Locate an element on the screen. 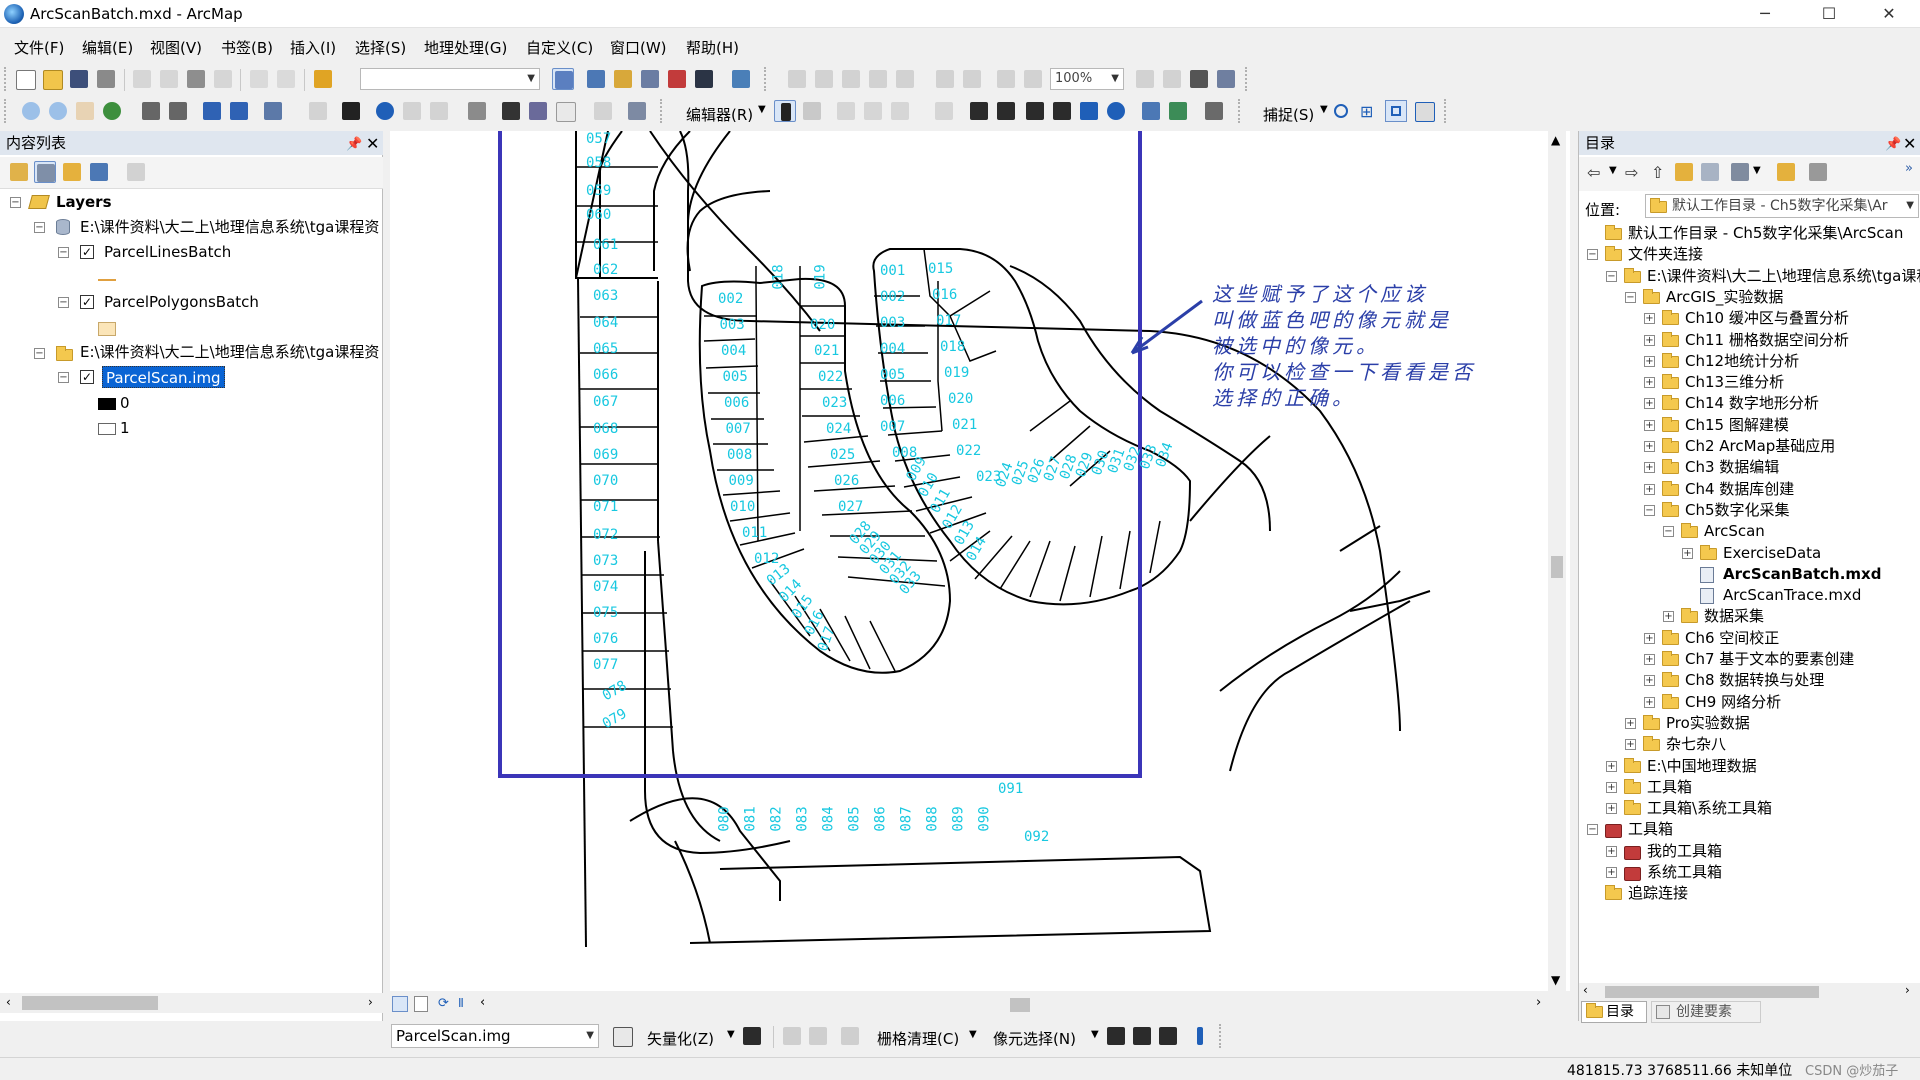 This screenshot has height=1080, width=1920. toc-horizontal-scrollbar: ‹ › is located at coordinates (191, 1003).